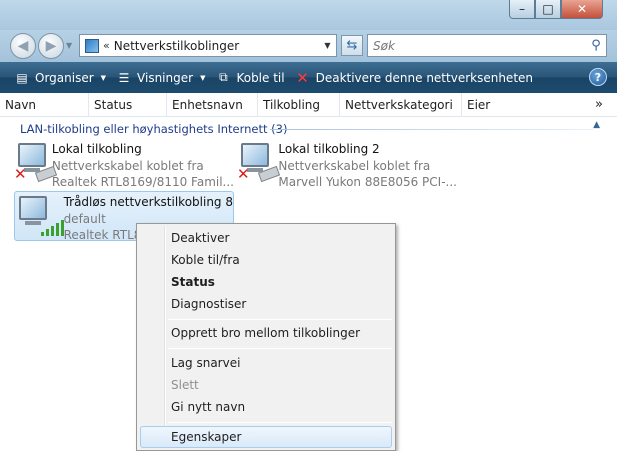 This screenshot has height=451, width=617. I want to click on group-divider, so click(431, 129).